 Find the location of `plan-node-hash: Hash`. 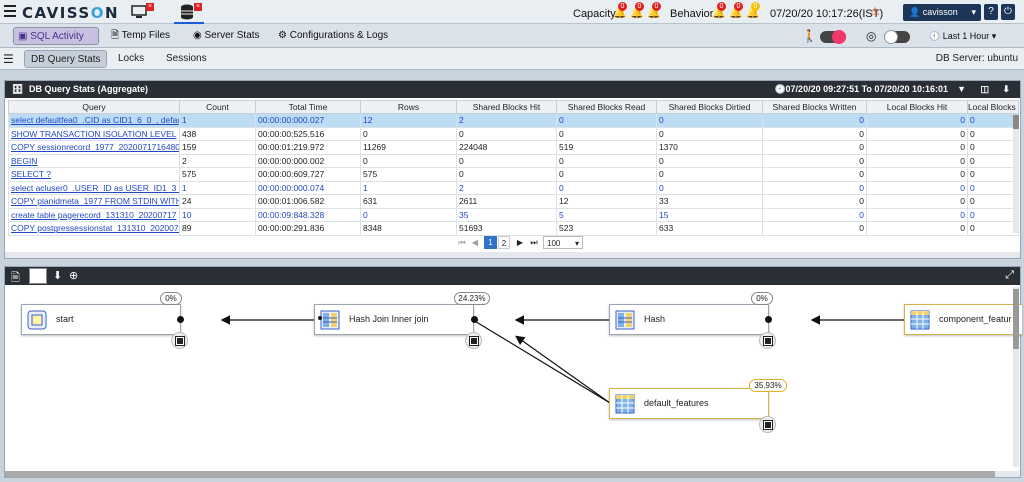

plan-node-hash: Hash is located at coordinates (689, 319).